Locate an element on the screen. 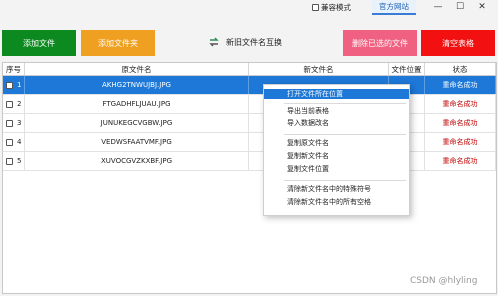  original-name-cell: FTGADHFLJUAU.JPG is located at coordinates (137, 104).